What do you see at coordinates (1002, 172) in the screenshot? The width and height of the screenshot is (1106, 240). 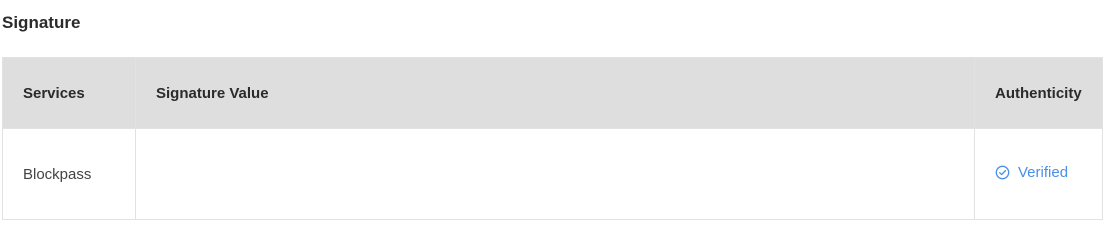 I see `check-circle-icon` at bounding box center [1002, 172].